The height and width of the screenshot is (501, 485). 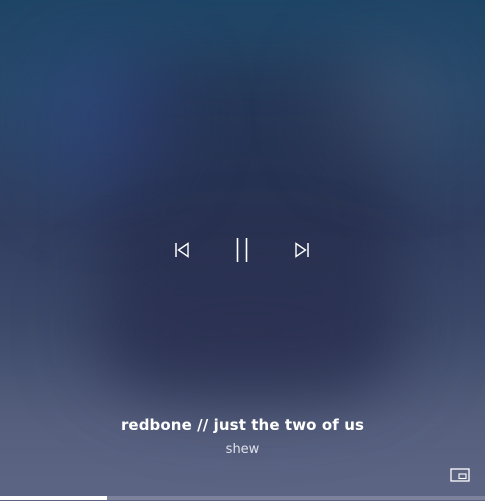 I want to click on progress-bar, so click(x=242, y=498).